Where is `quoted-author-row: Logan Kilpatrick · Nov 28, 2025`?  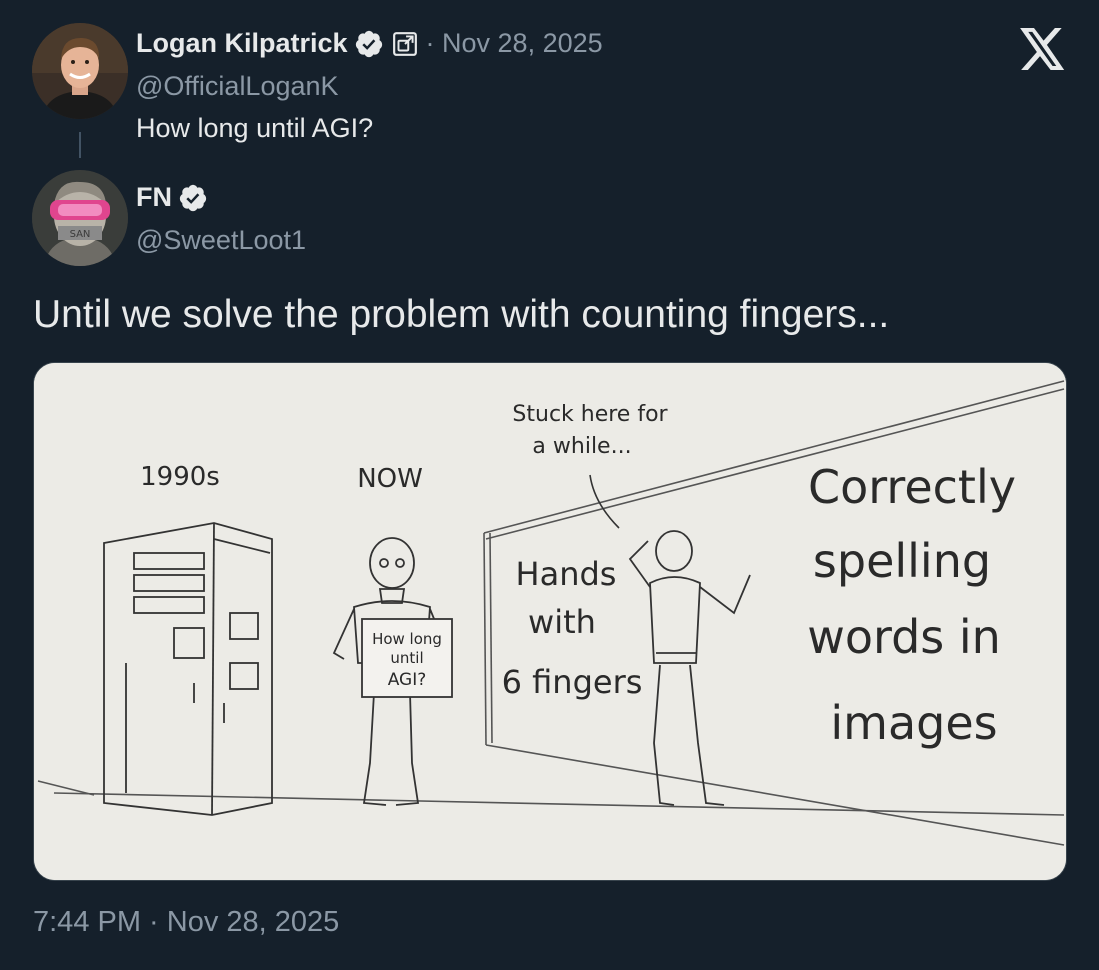
quoted-author-row: Logan Kilpatrick · Nov 28, 2025 is located at coordinates (369, 43).